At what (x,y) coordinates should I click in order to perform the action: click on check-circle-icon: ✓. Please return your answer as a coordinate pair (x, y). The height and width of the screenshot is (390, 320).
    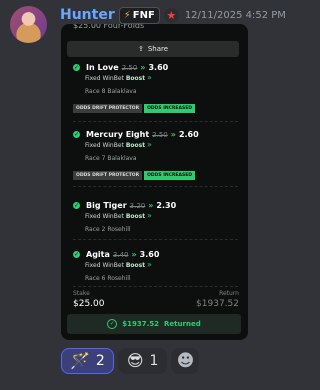
    Looking at the image, I should click on (112, 324).